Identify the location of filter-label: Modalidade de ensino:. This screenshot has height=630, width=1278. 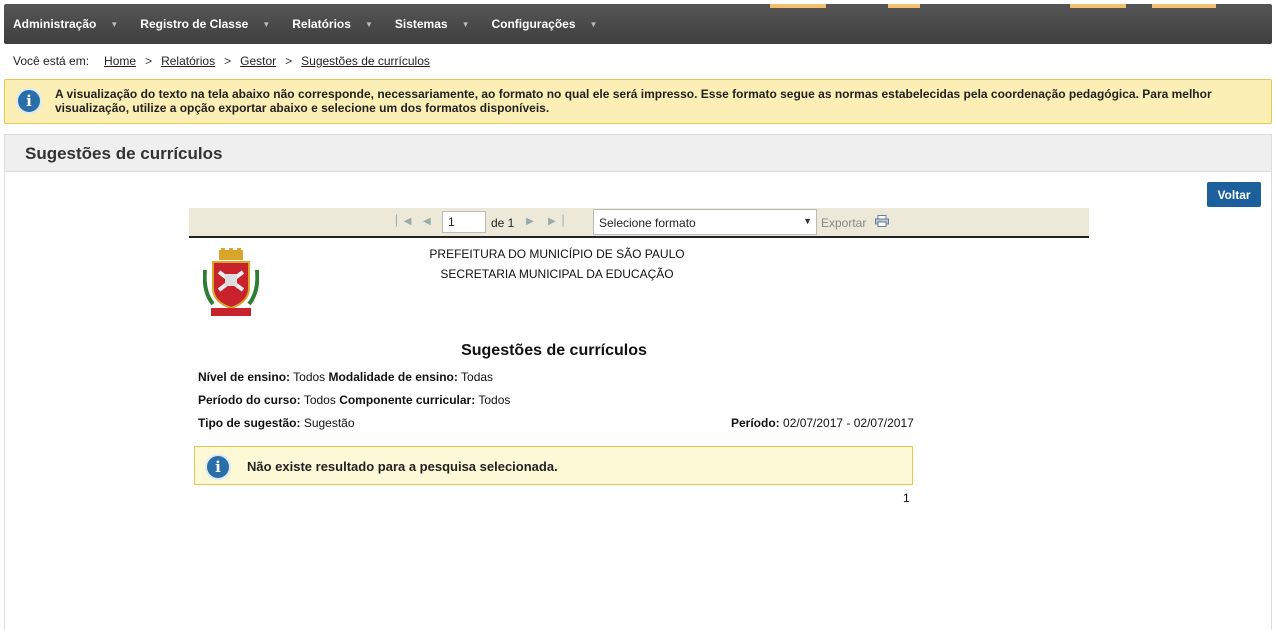
(393, 377).